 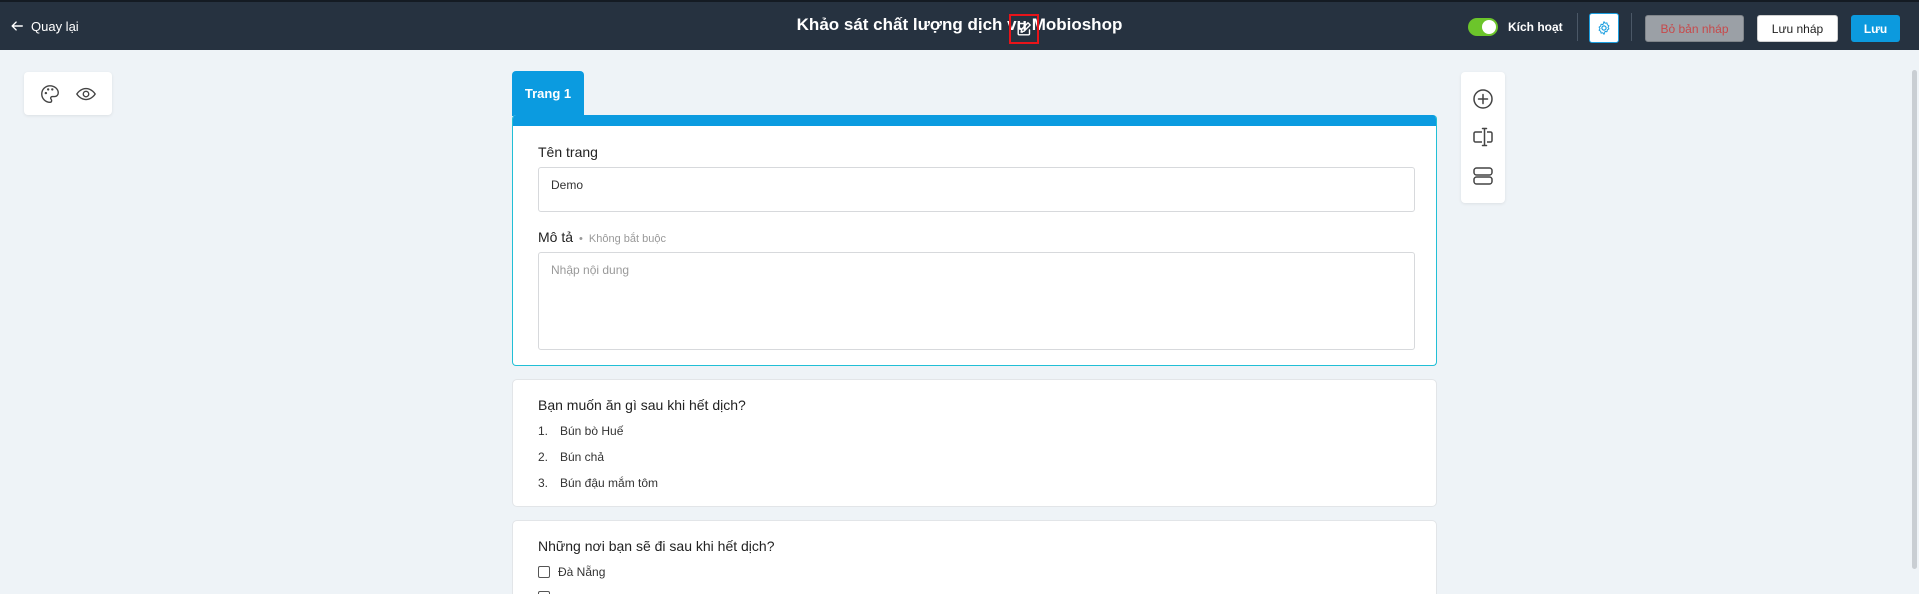 I want to click on question-title: Bạn muốn ăn gì sau khi hết dịch?, so click(x=642, y=405).